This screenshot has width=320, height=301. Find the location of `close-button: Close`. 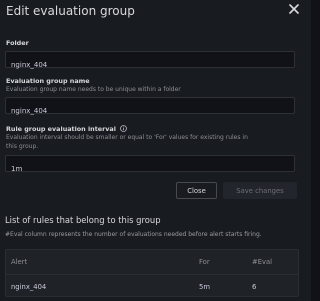

close-button: Close is located at coordinates (196, 190).